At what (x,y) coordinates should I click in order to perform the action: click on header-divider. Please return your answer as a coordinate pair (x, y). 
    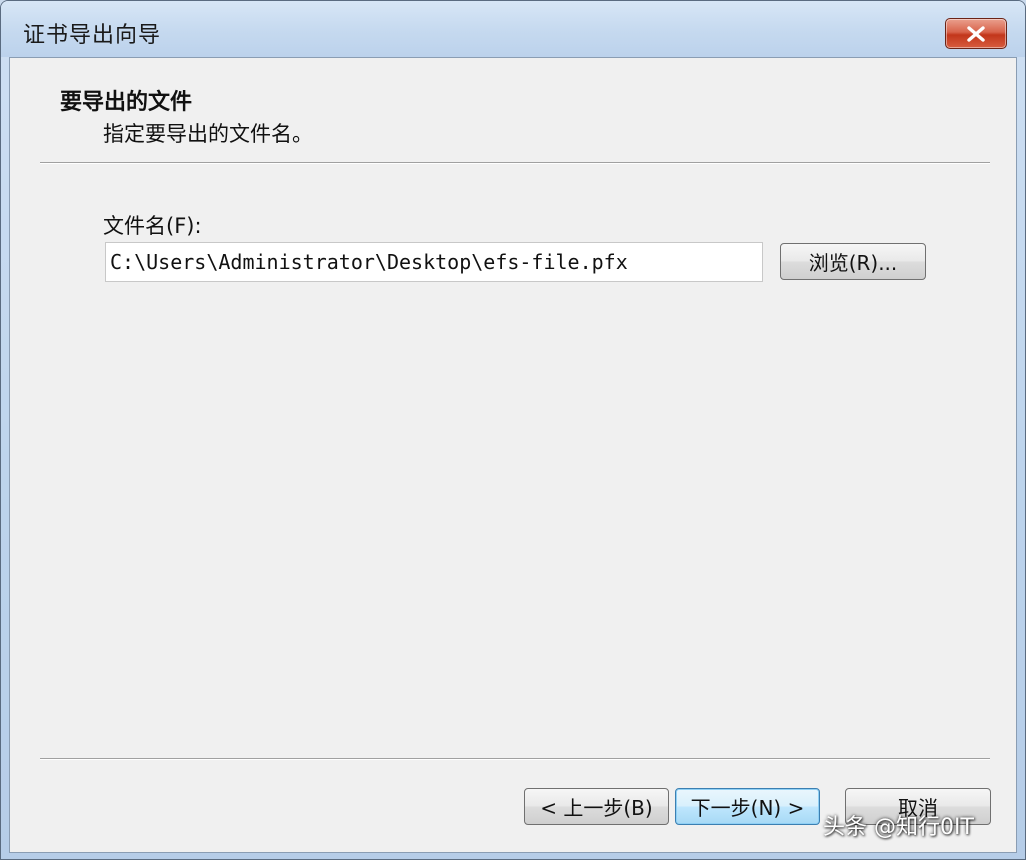
    Looking at the image, I should click on (515, 163).